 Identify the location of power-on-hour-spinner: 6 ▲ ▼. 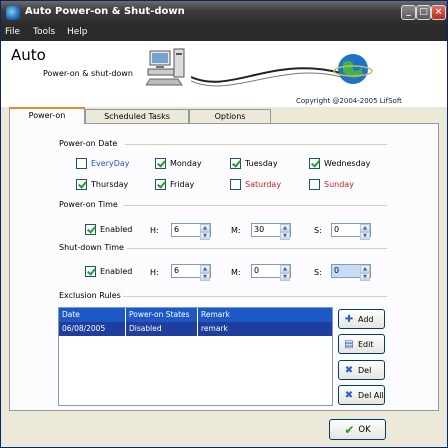
(191, 231).